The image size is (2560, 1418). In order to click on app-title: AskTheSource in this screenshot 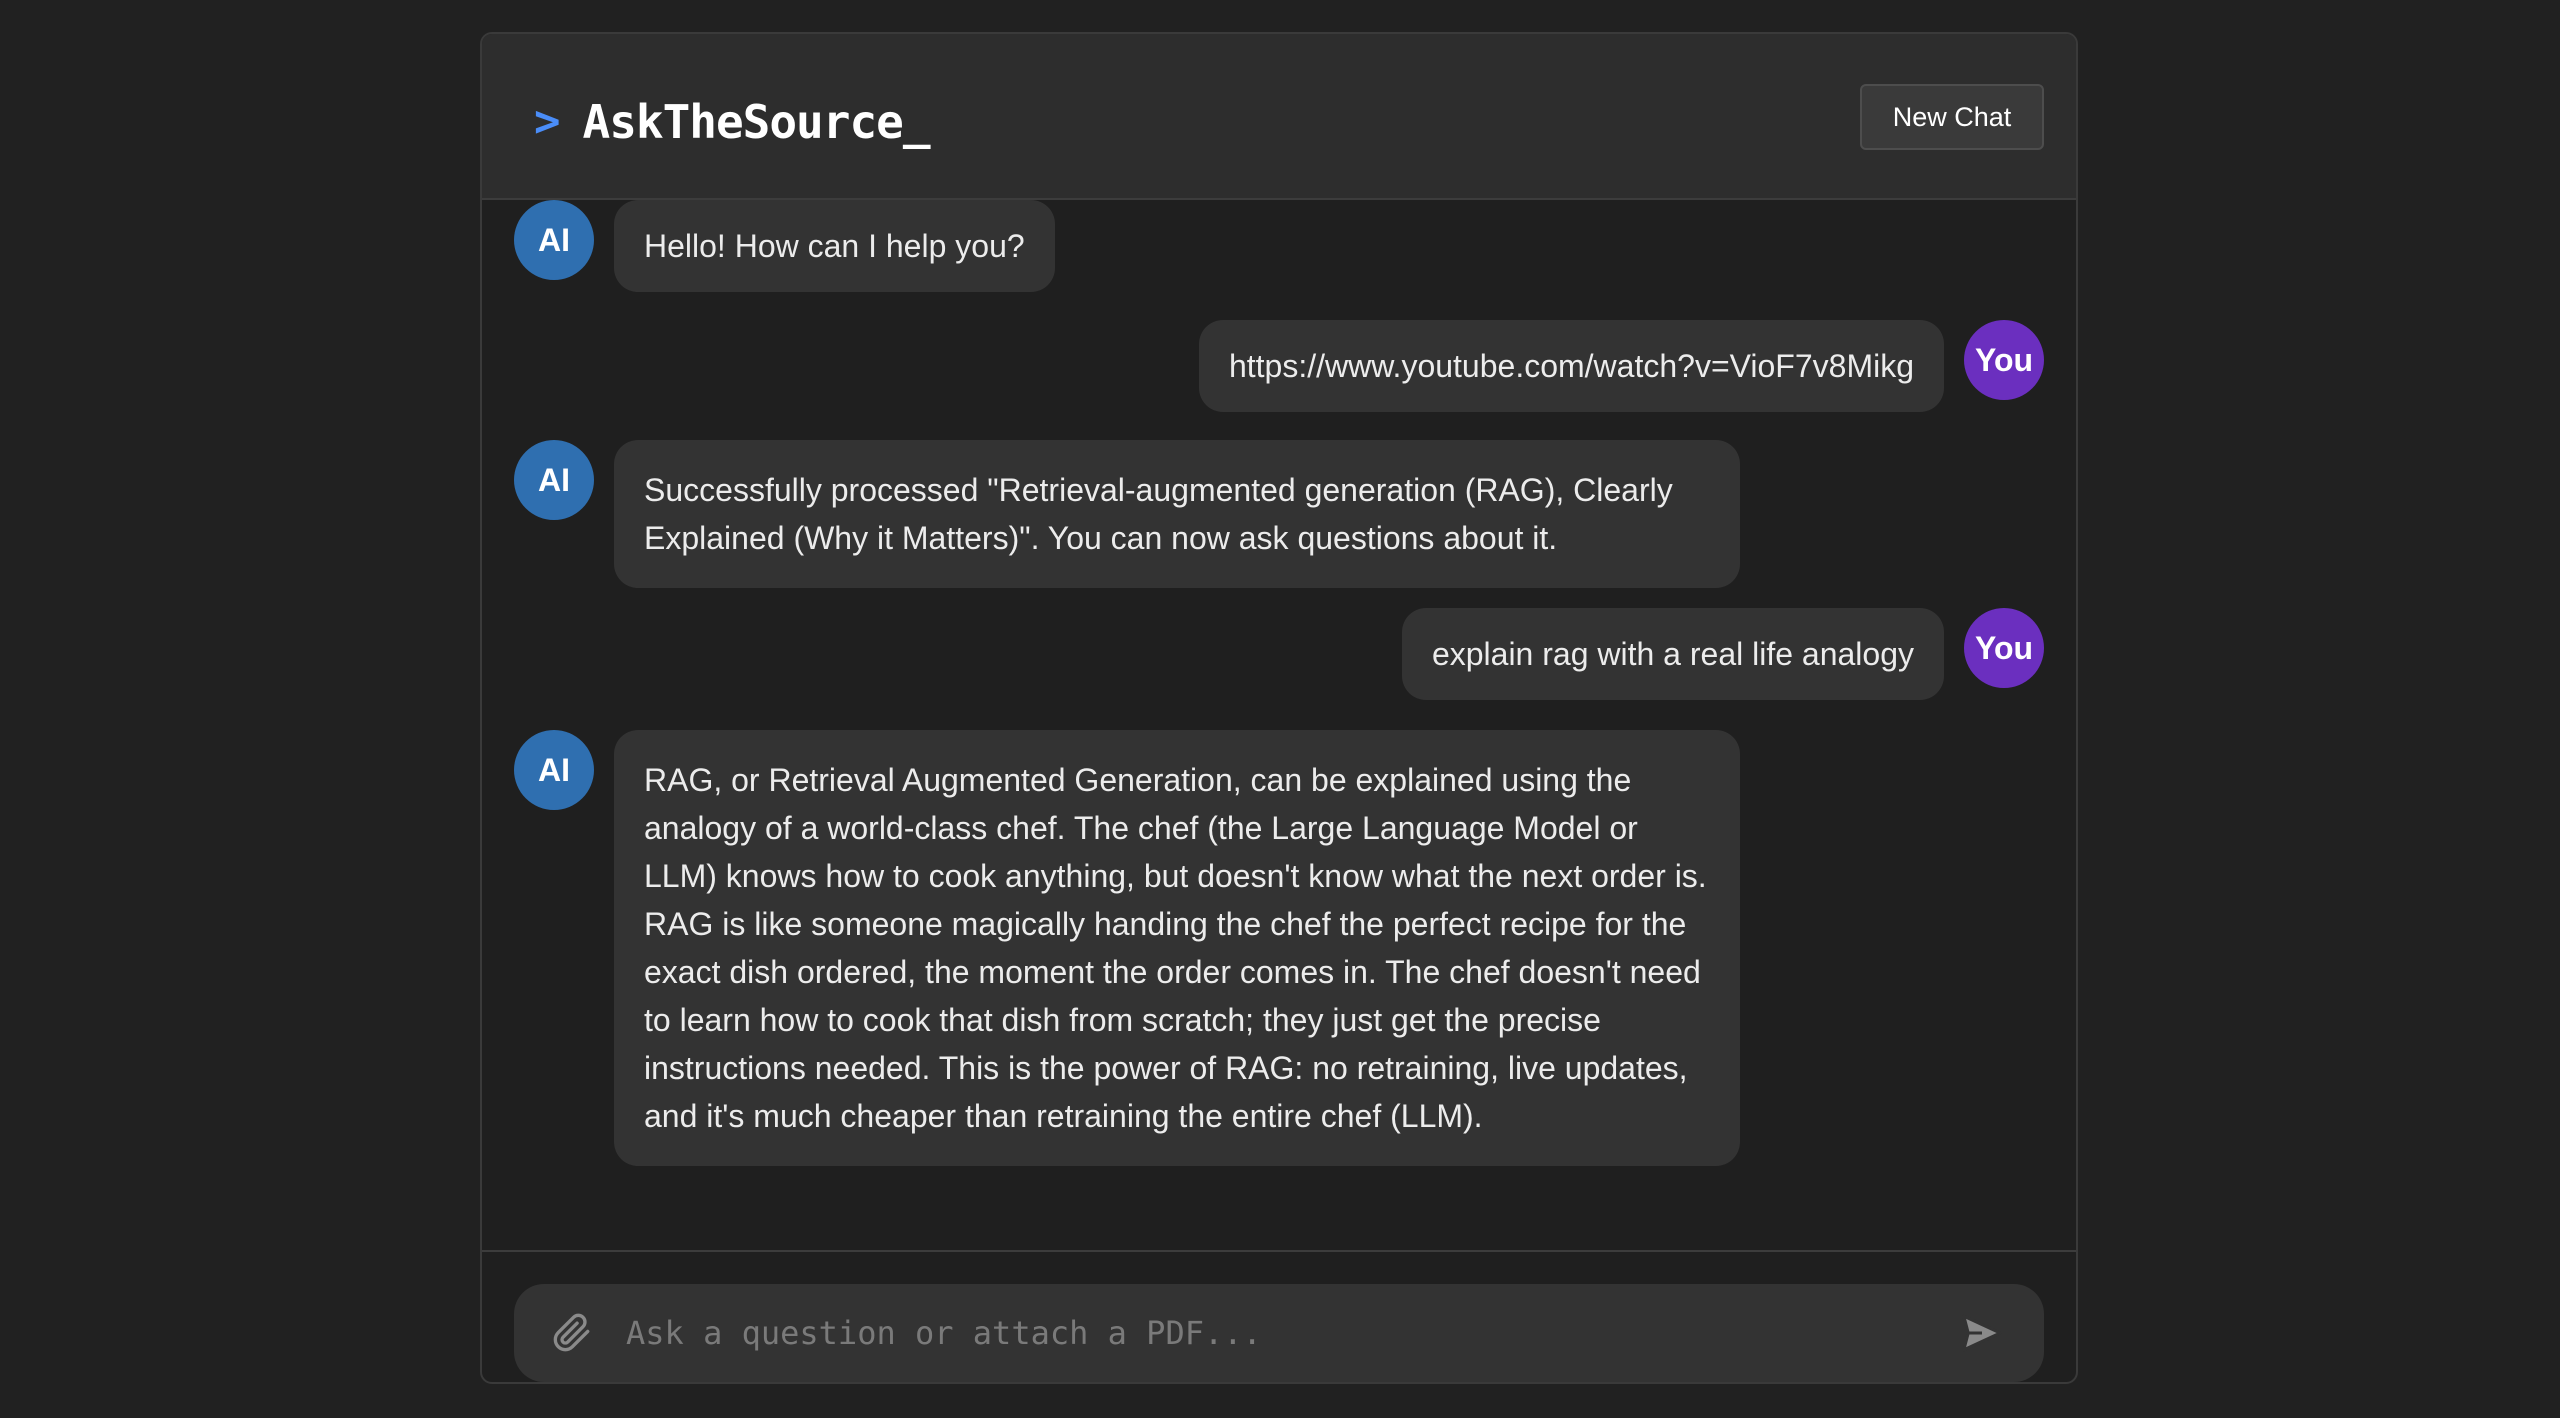, I will do `click(743, 122)`.